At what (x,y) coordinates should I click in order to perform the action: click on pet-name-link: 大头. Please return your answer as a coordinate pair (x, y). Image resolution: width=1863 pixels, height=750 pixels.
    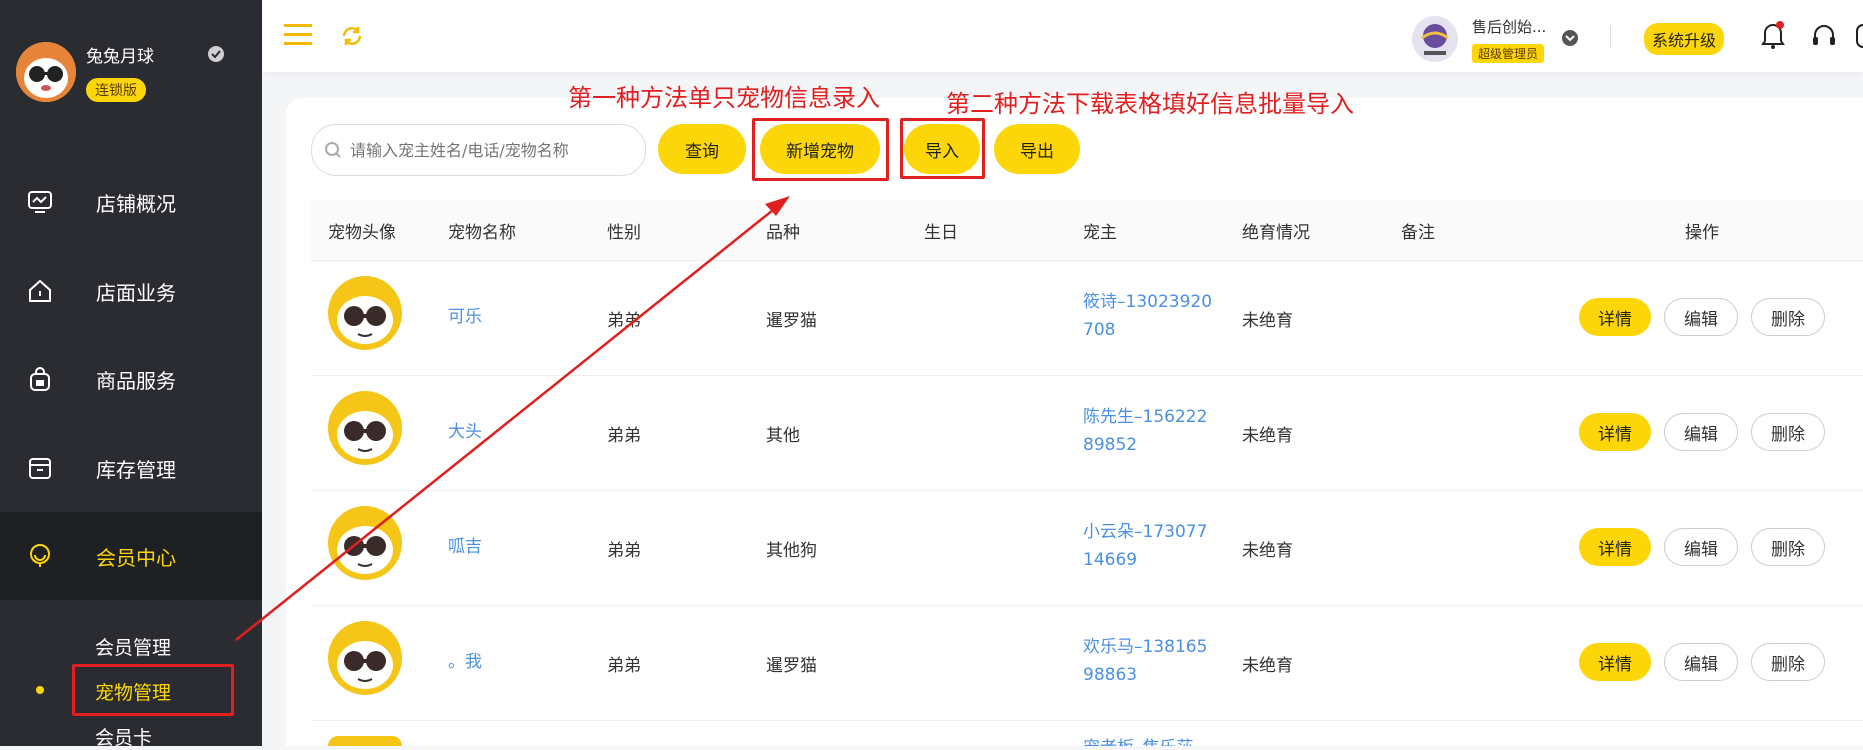
    Looking at the image, I should click on (465, 432).